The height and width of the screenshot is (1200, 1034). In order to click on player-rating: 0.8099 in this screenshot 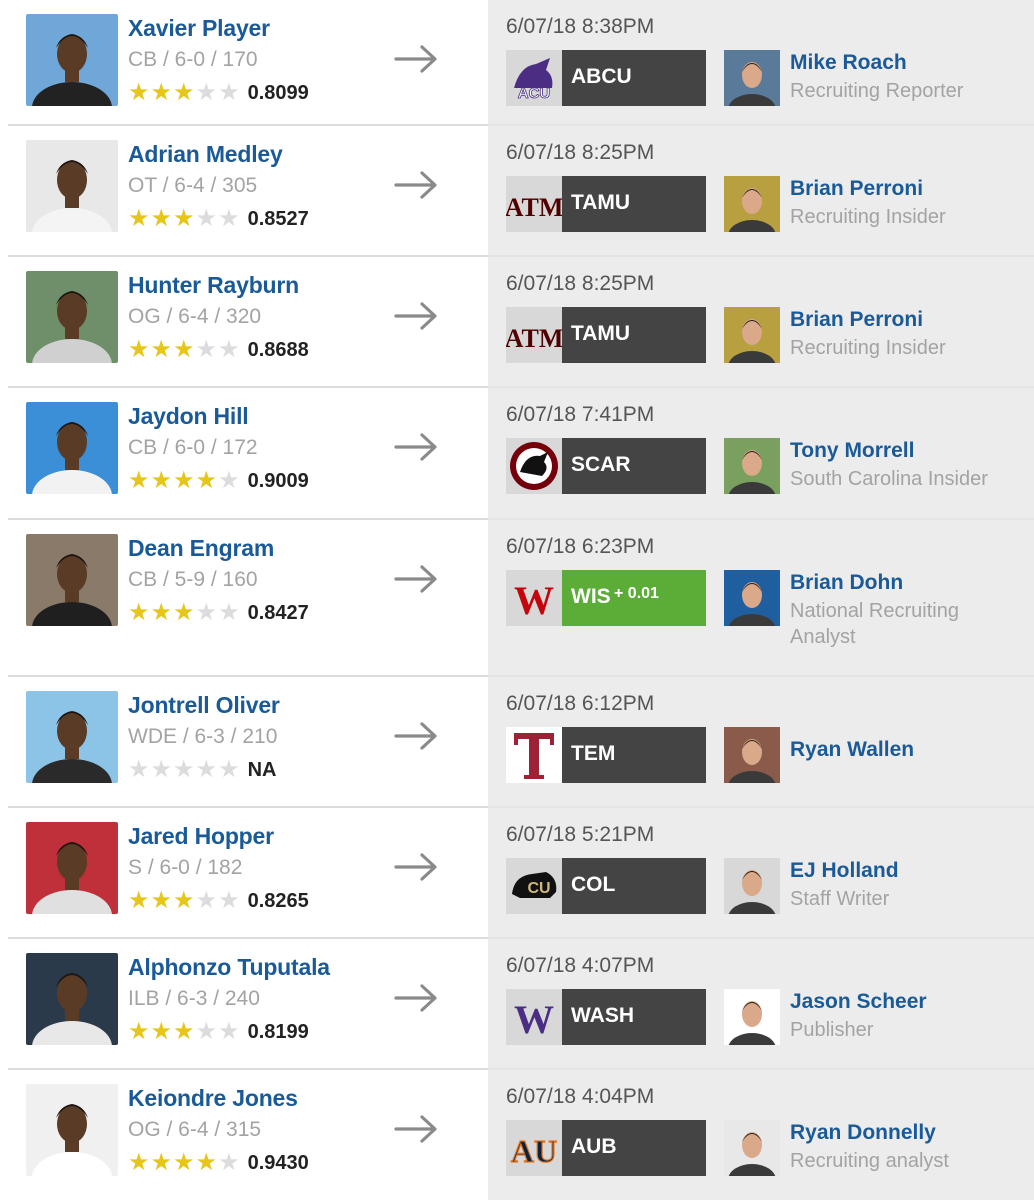, I will do `click(278, 92)`.